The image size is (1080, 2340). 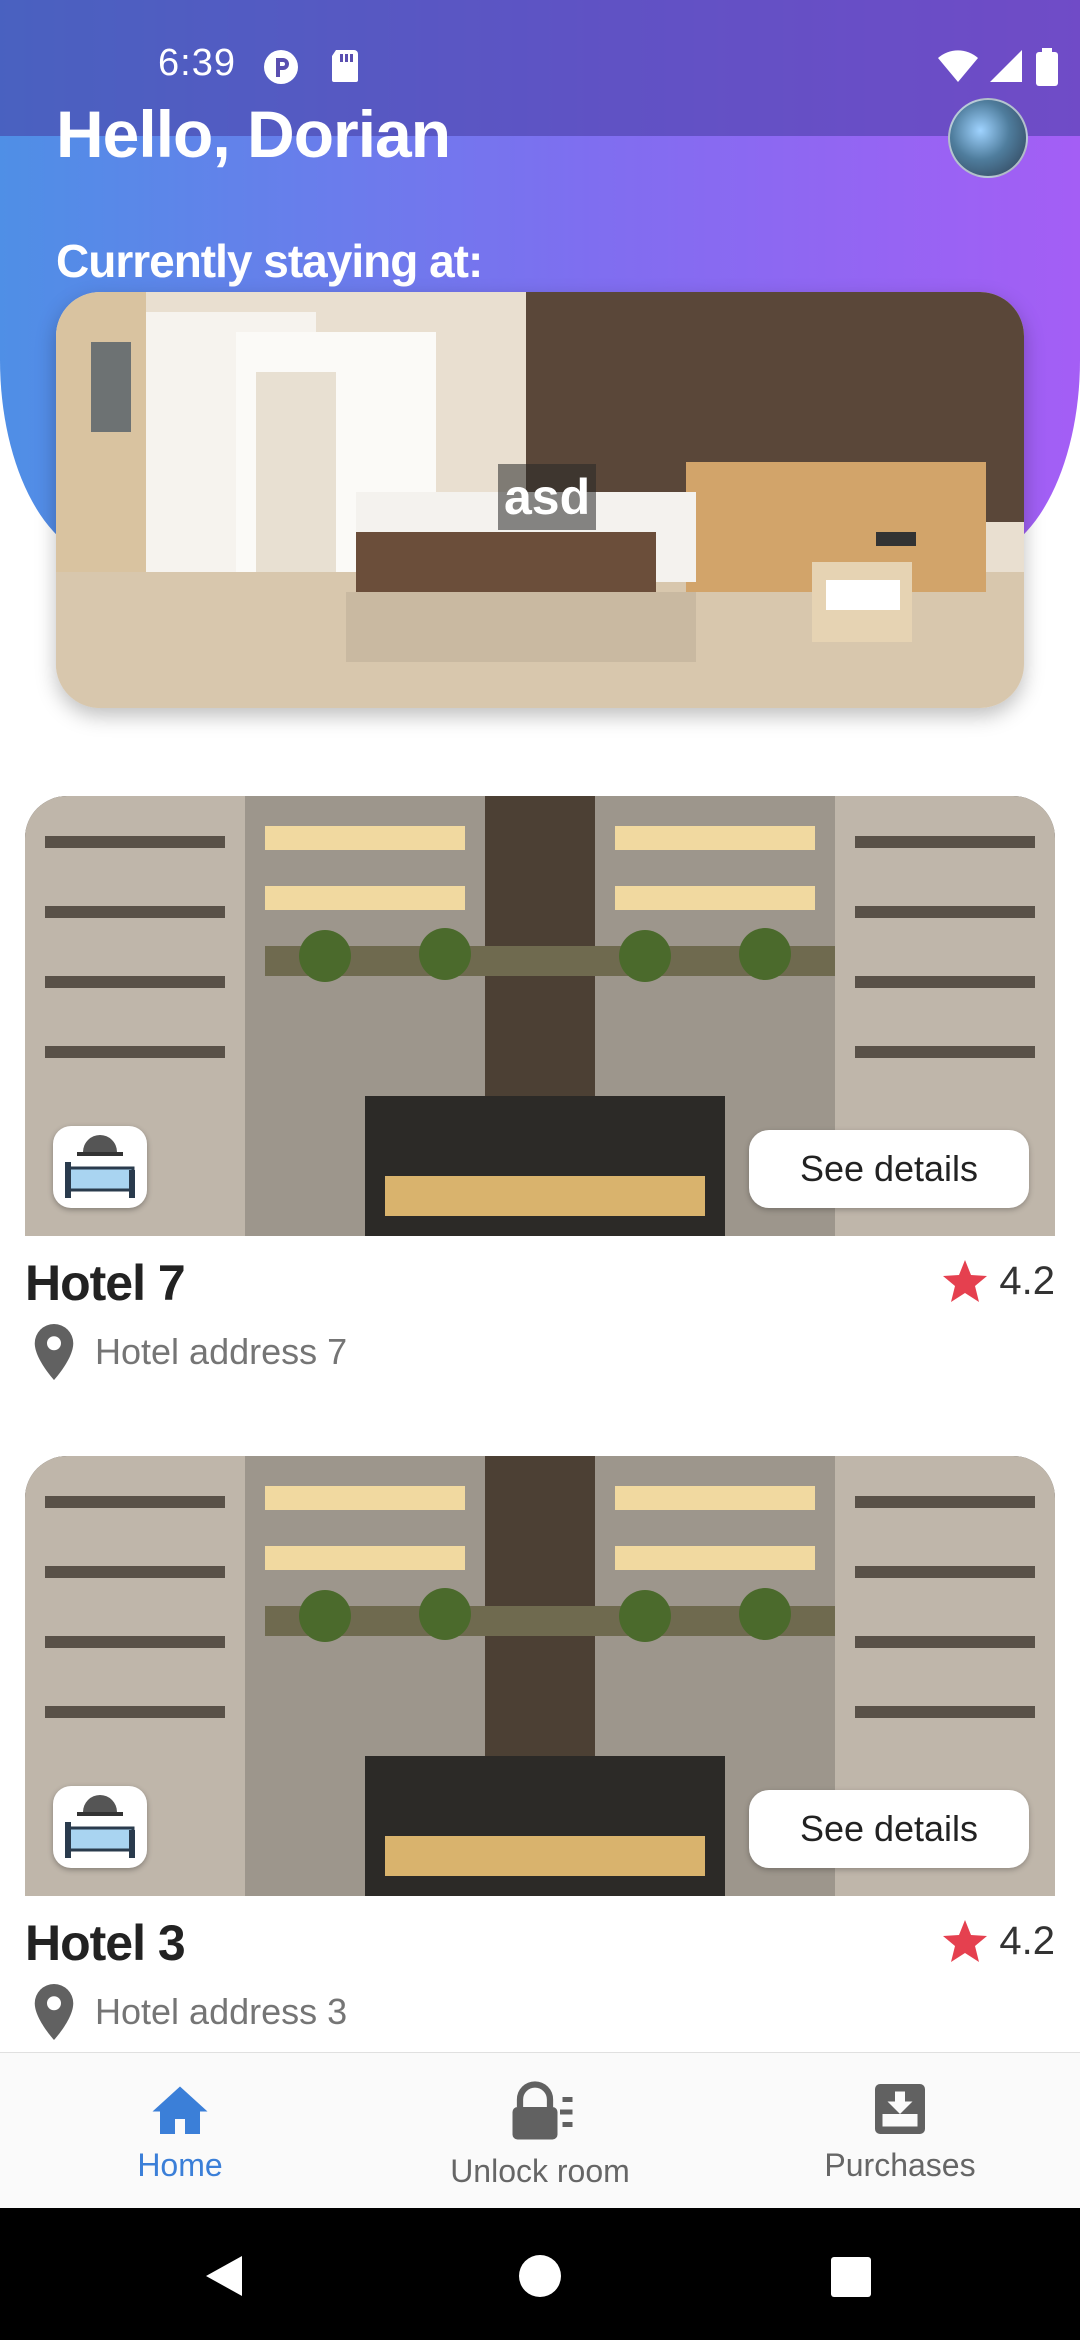 I want to click on nav-item-unlock-room: Unlock room, so click(x=540, y=2131).